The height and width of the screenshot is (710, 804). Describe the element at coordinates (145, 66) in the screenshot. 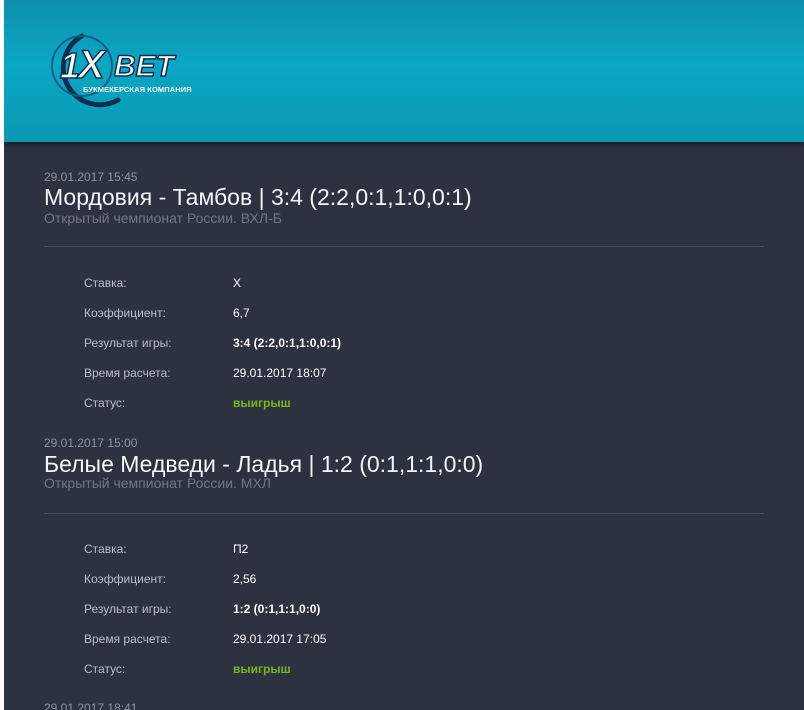

I see `svg-text: BET` at that location.